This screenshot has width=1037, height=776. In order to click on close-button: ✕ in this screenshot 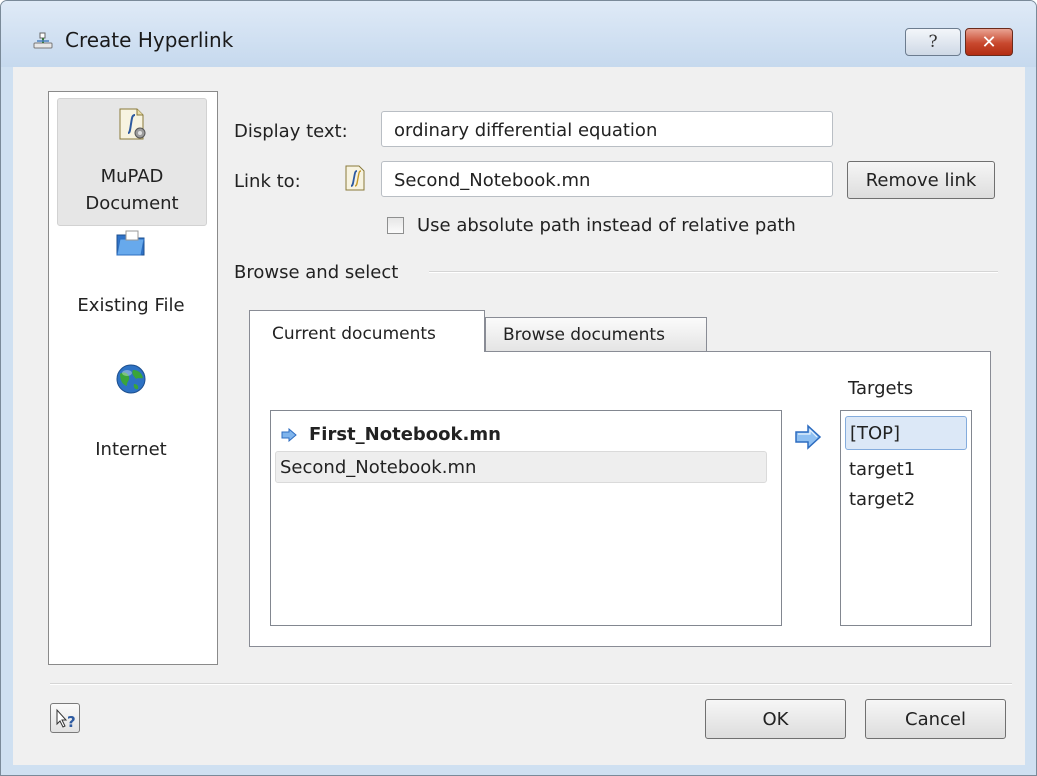, I will do `click(989, 42)`.